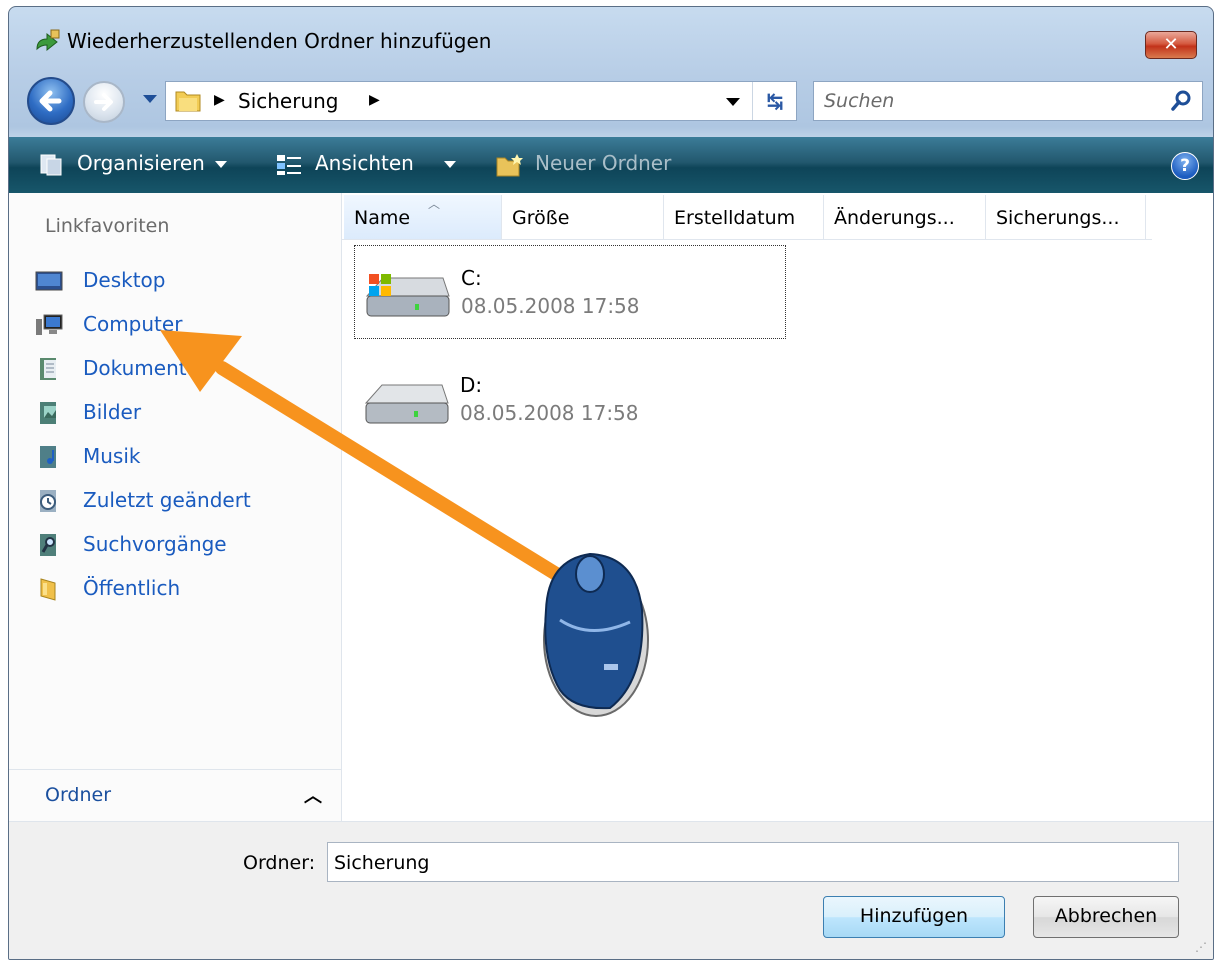 Image resolution: width=1222 pixels, height=964 pixels. I want to click on window-title: Wiederherzustellenden Ordner hinzufügen, so click(279, 41).